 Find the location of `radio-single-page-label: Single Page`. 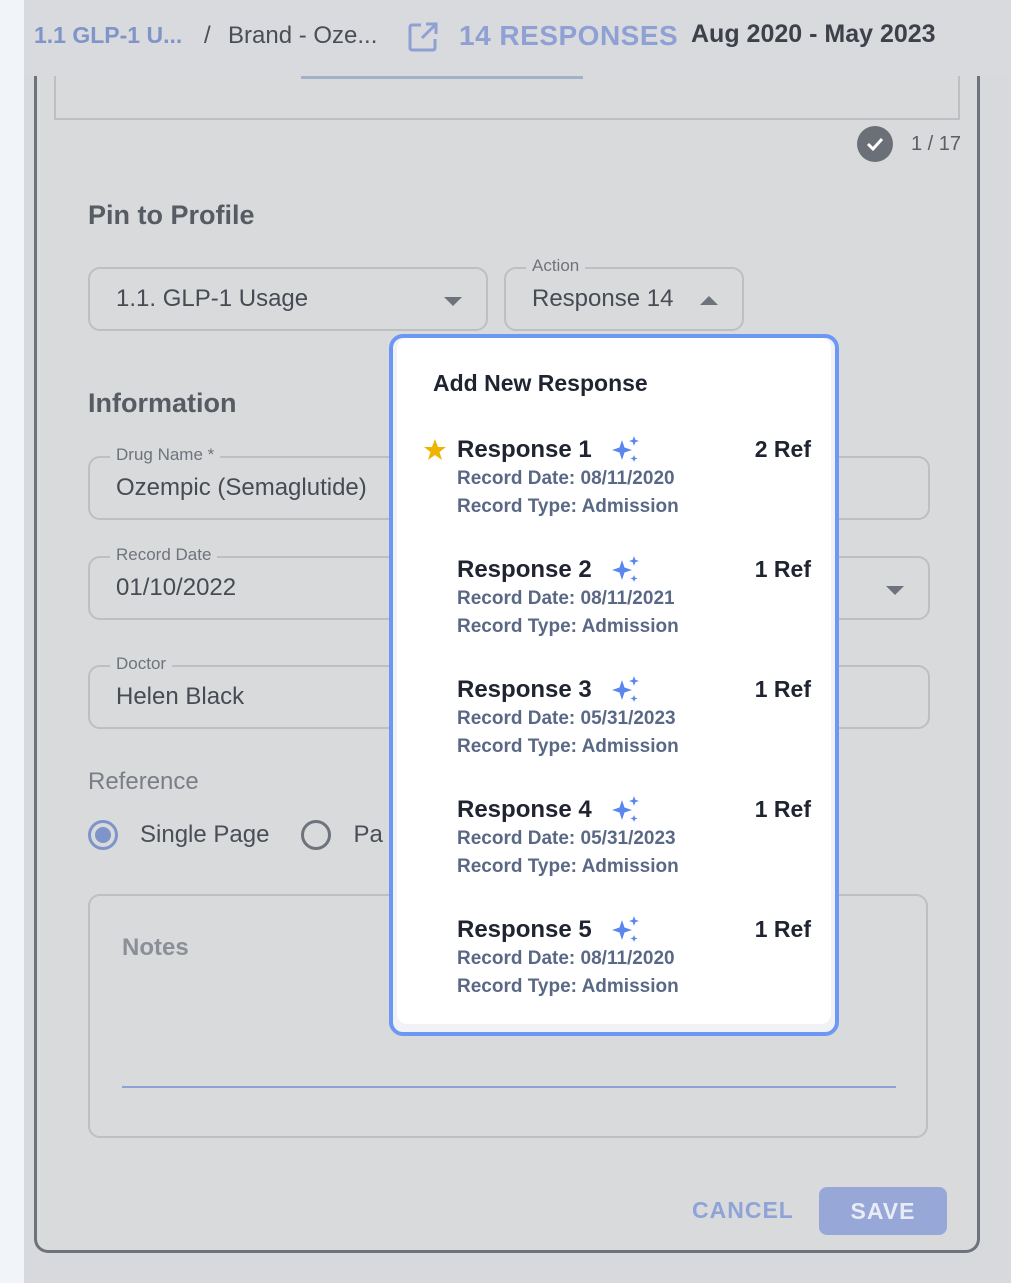

radio-single-page-label: Single Page is located at coordinates (205, 834).